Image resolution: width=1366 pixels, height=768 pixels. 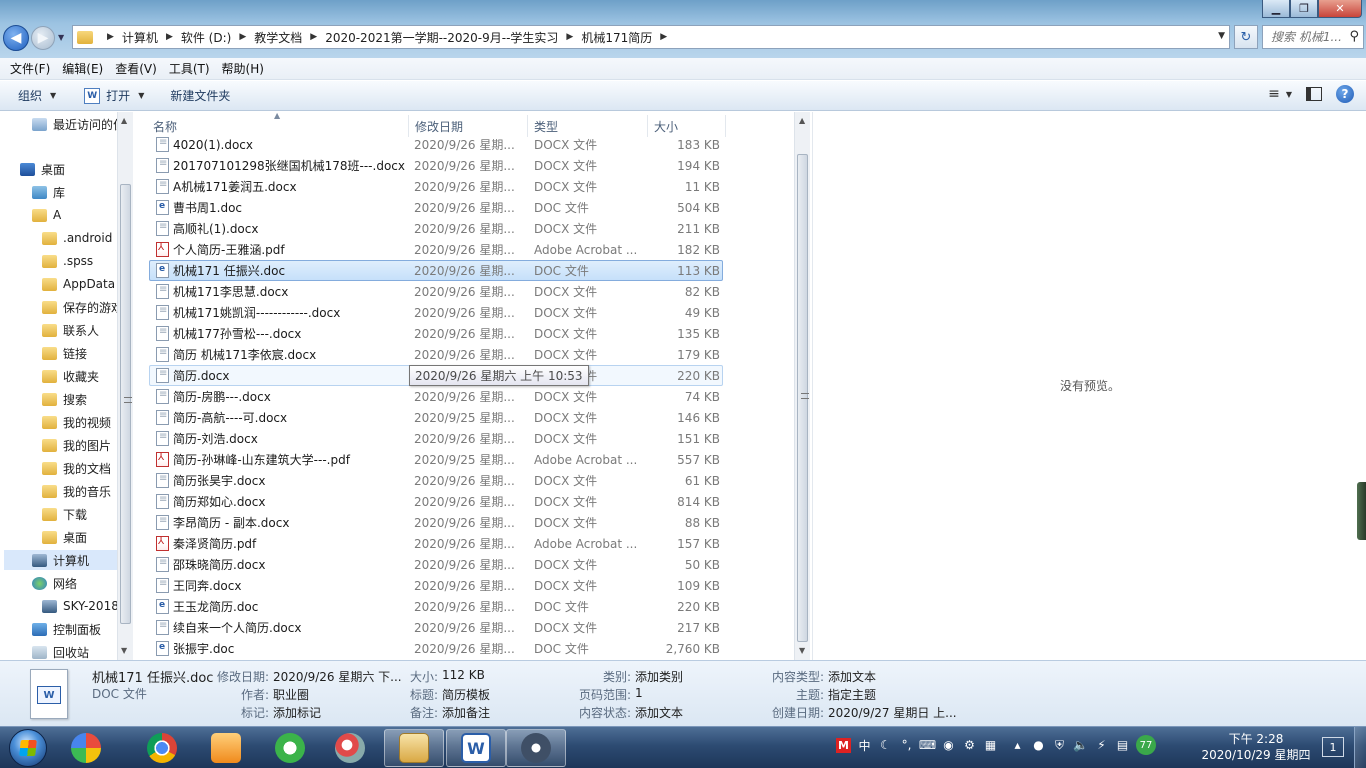 What do you see at coordinates (414, 748) in the screenshot?
I see `taskbar-app-explorer` at bounding box center [414, 748].